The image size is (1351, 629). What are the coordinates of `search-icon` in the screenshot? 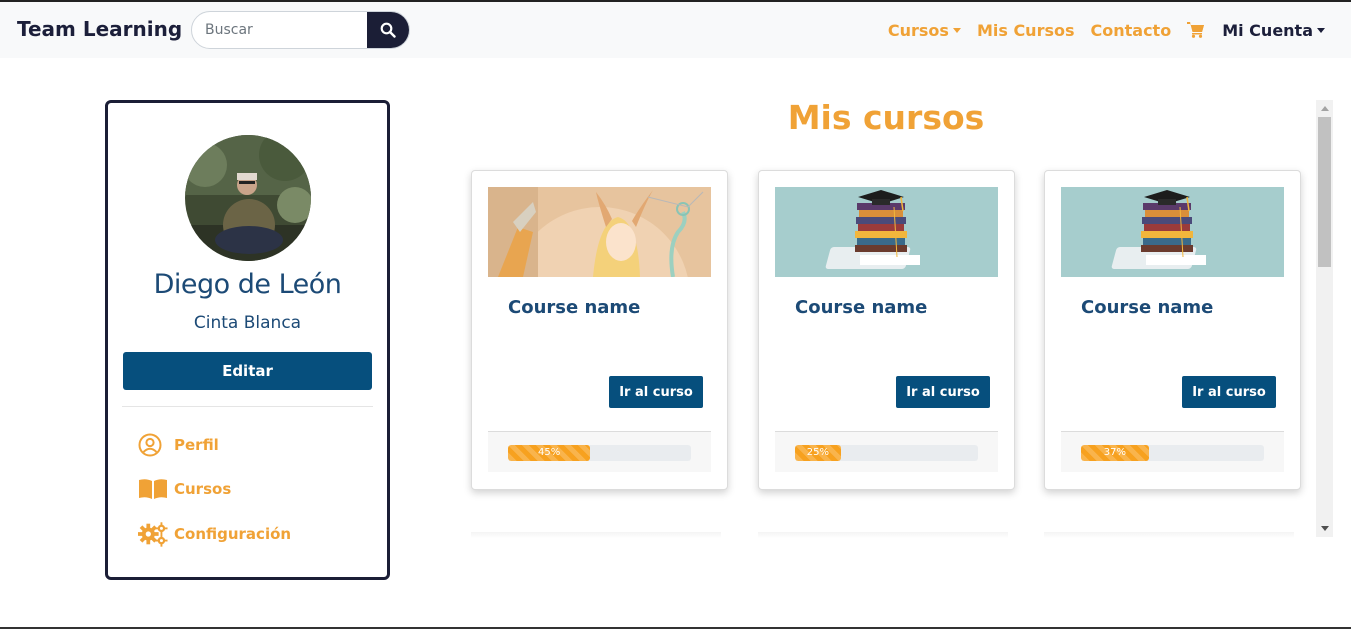 It's located at (388, 30).